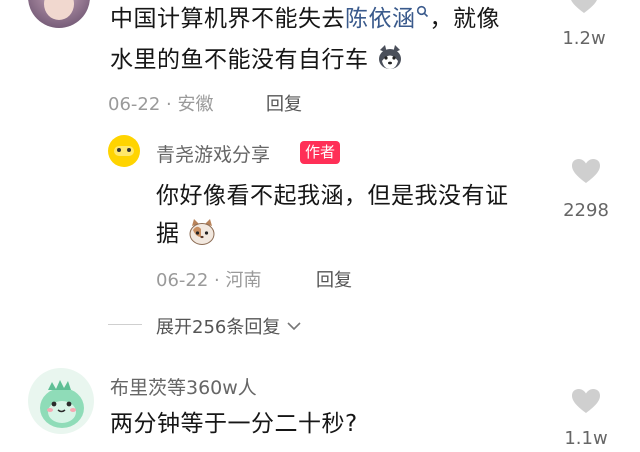  I want to click on search-icon, so click(422, 11).